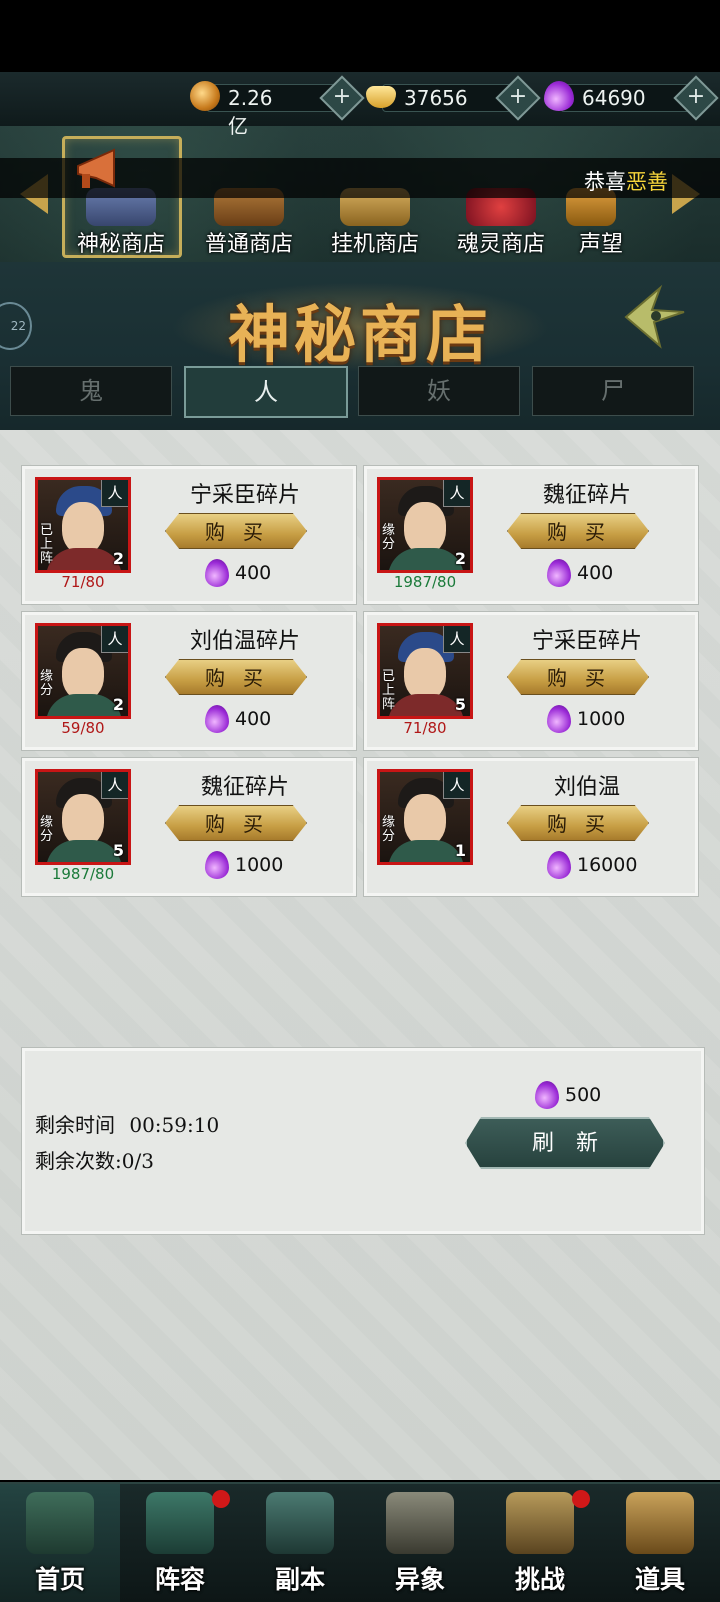  What do you see at coordinates (118, 850) in the screenshot?
I see `item-count: 5` at bounding box center [118, 850].